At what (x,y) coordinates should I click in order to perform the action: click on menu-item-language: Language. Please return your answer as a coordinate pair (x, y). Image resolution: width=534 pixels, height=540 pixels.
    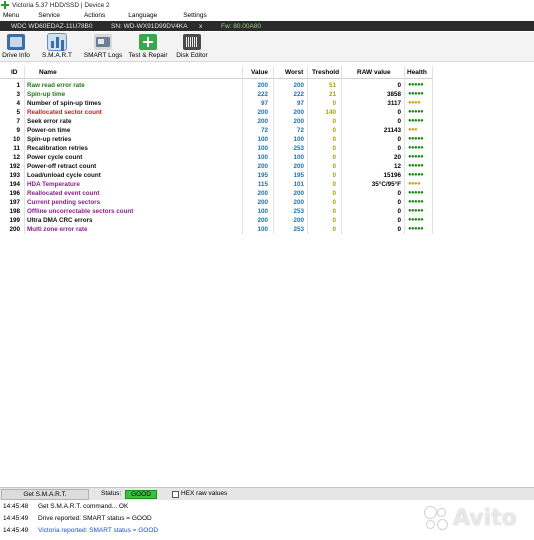
    Looking at the image, I should click on (142, 15).